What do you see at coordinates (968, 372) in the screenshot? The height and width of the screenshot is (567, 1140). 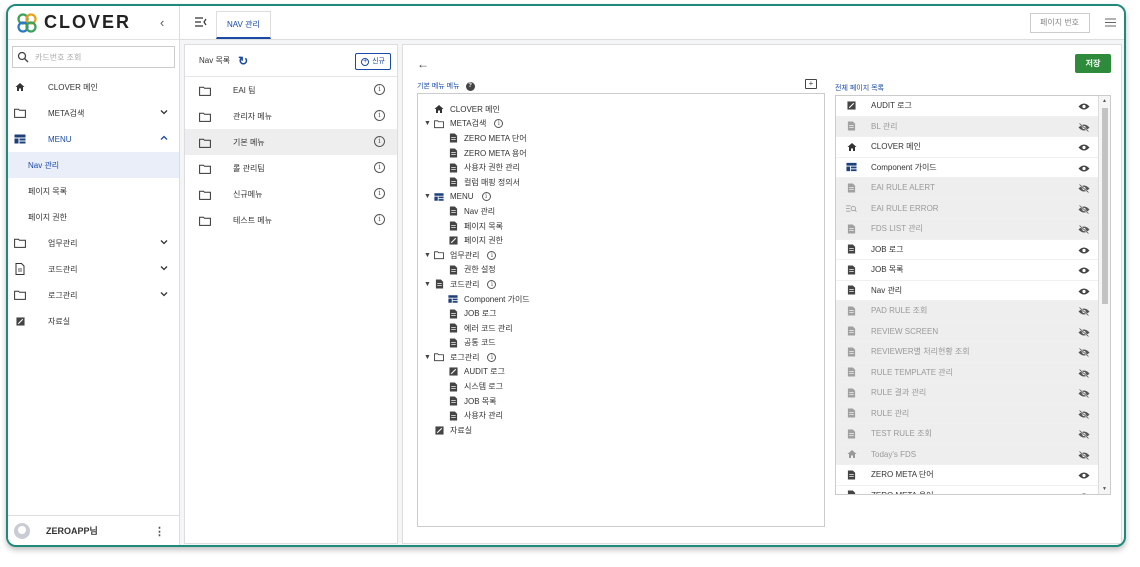 I see `page-row: RULE TEMPLATE 관리` at bounding box center [968, 372].